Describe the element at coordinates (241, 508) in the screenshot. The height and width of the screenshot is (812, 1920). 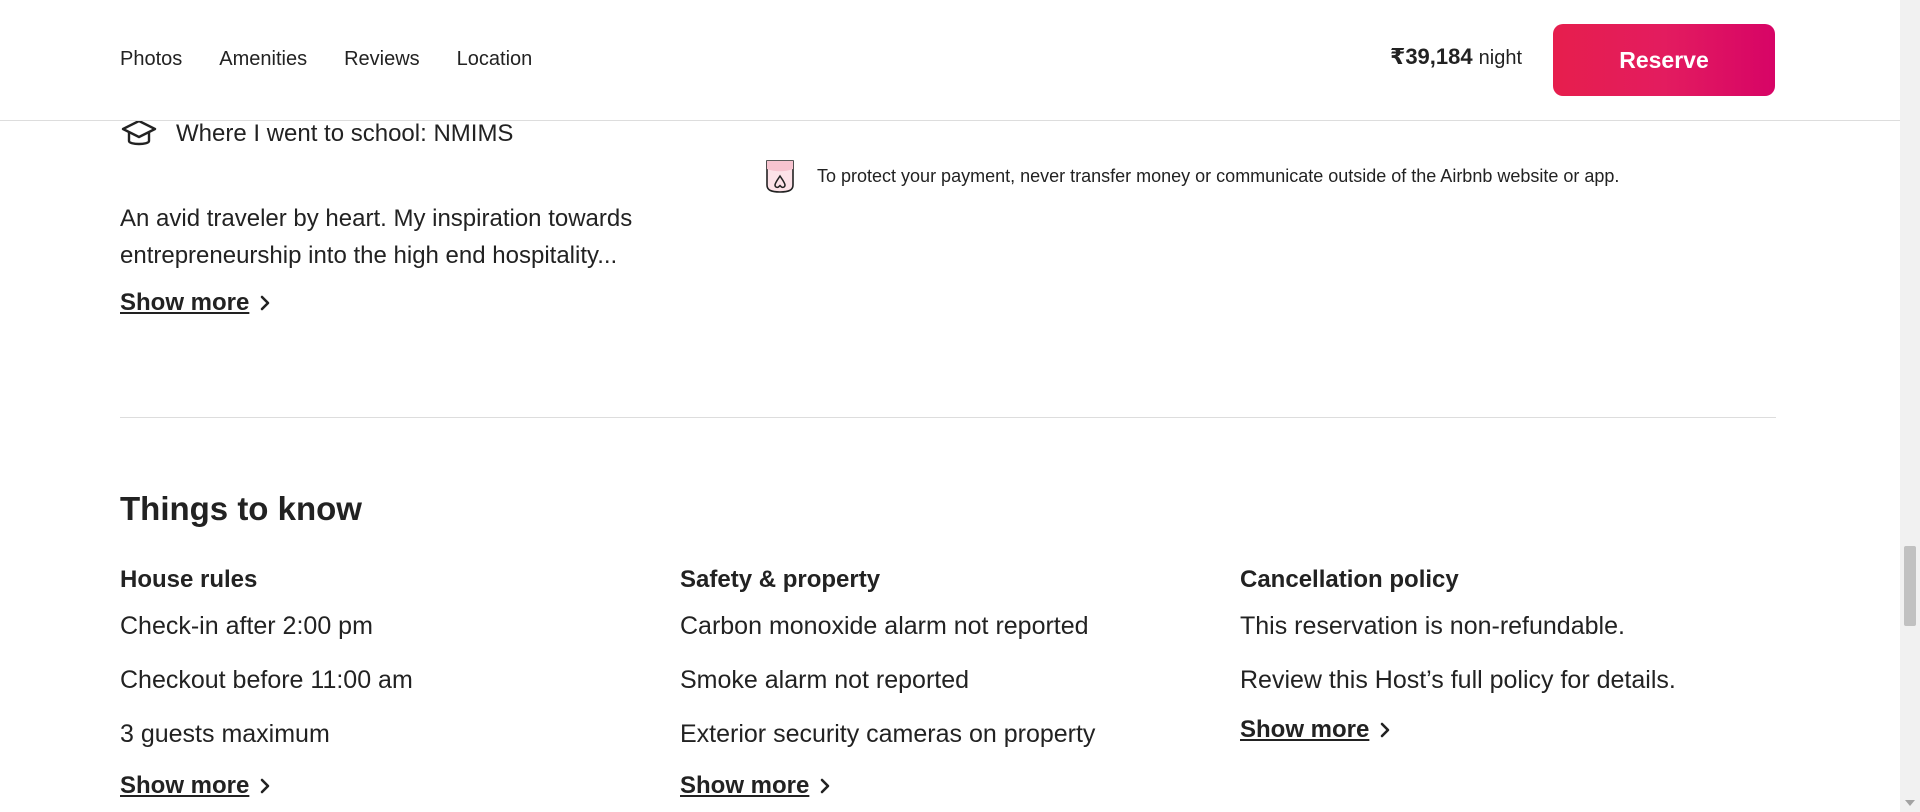
I see `things-to-know-title: Things to know` at that location.